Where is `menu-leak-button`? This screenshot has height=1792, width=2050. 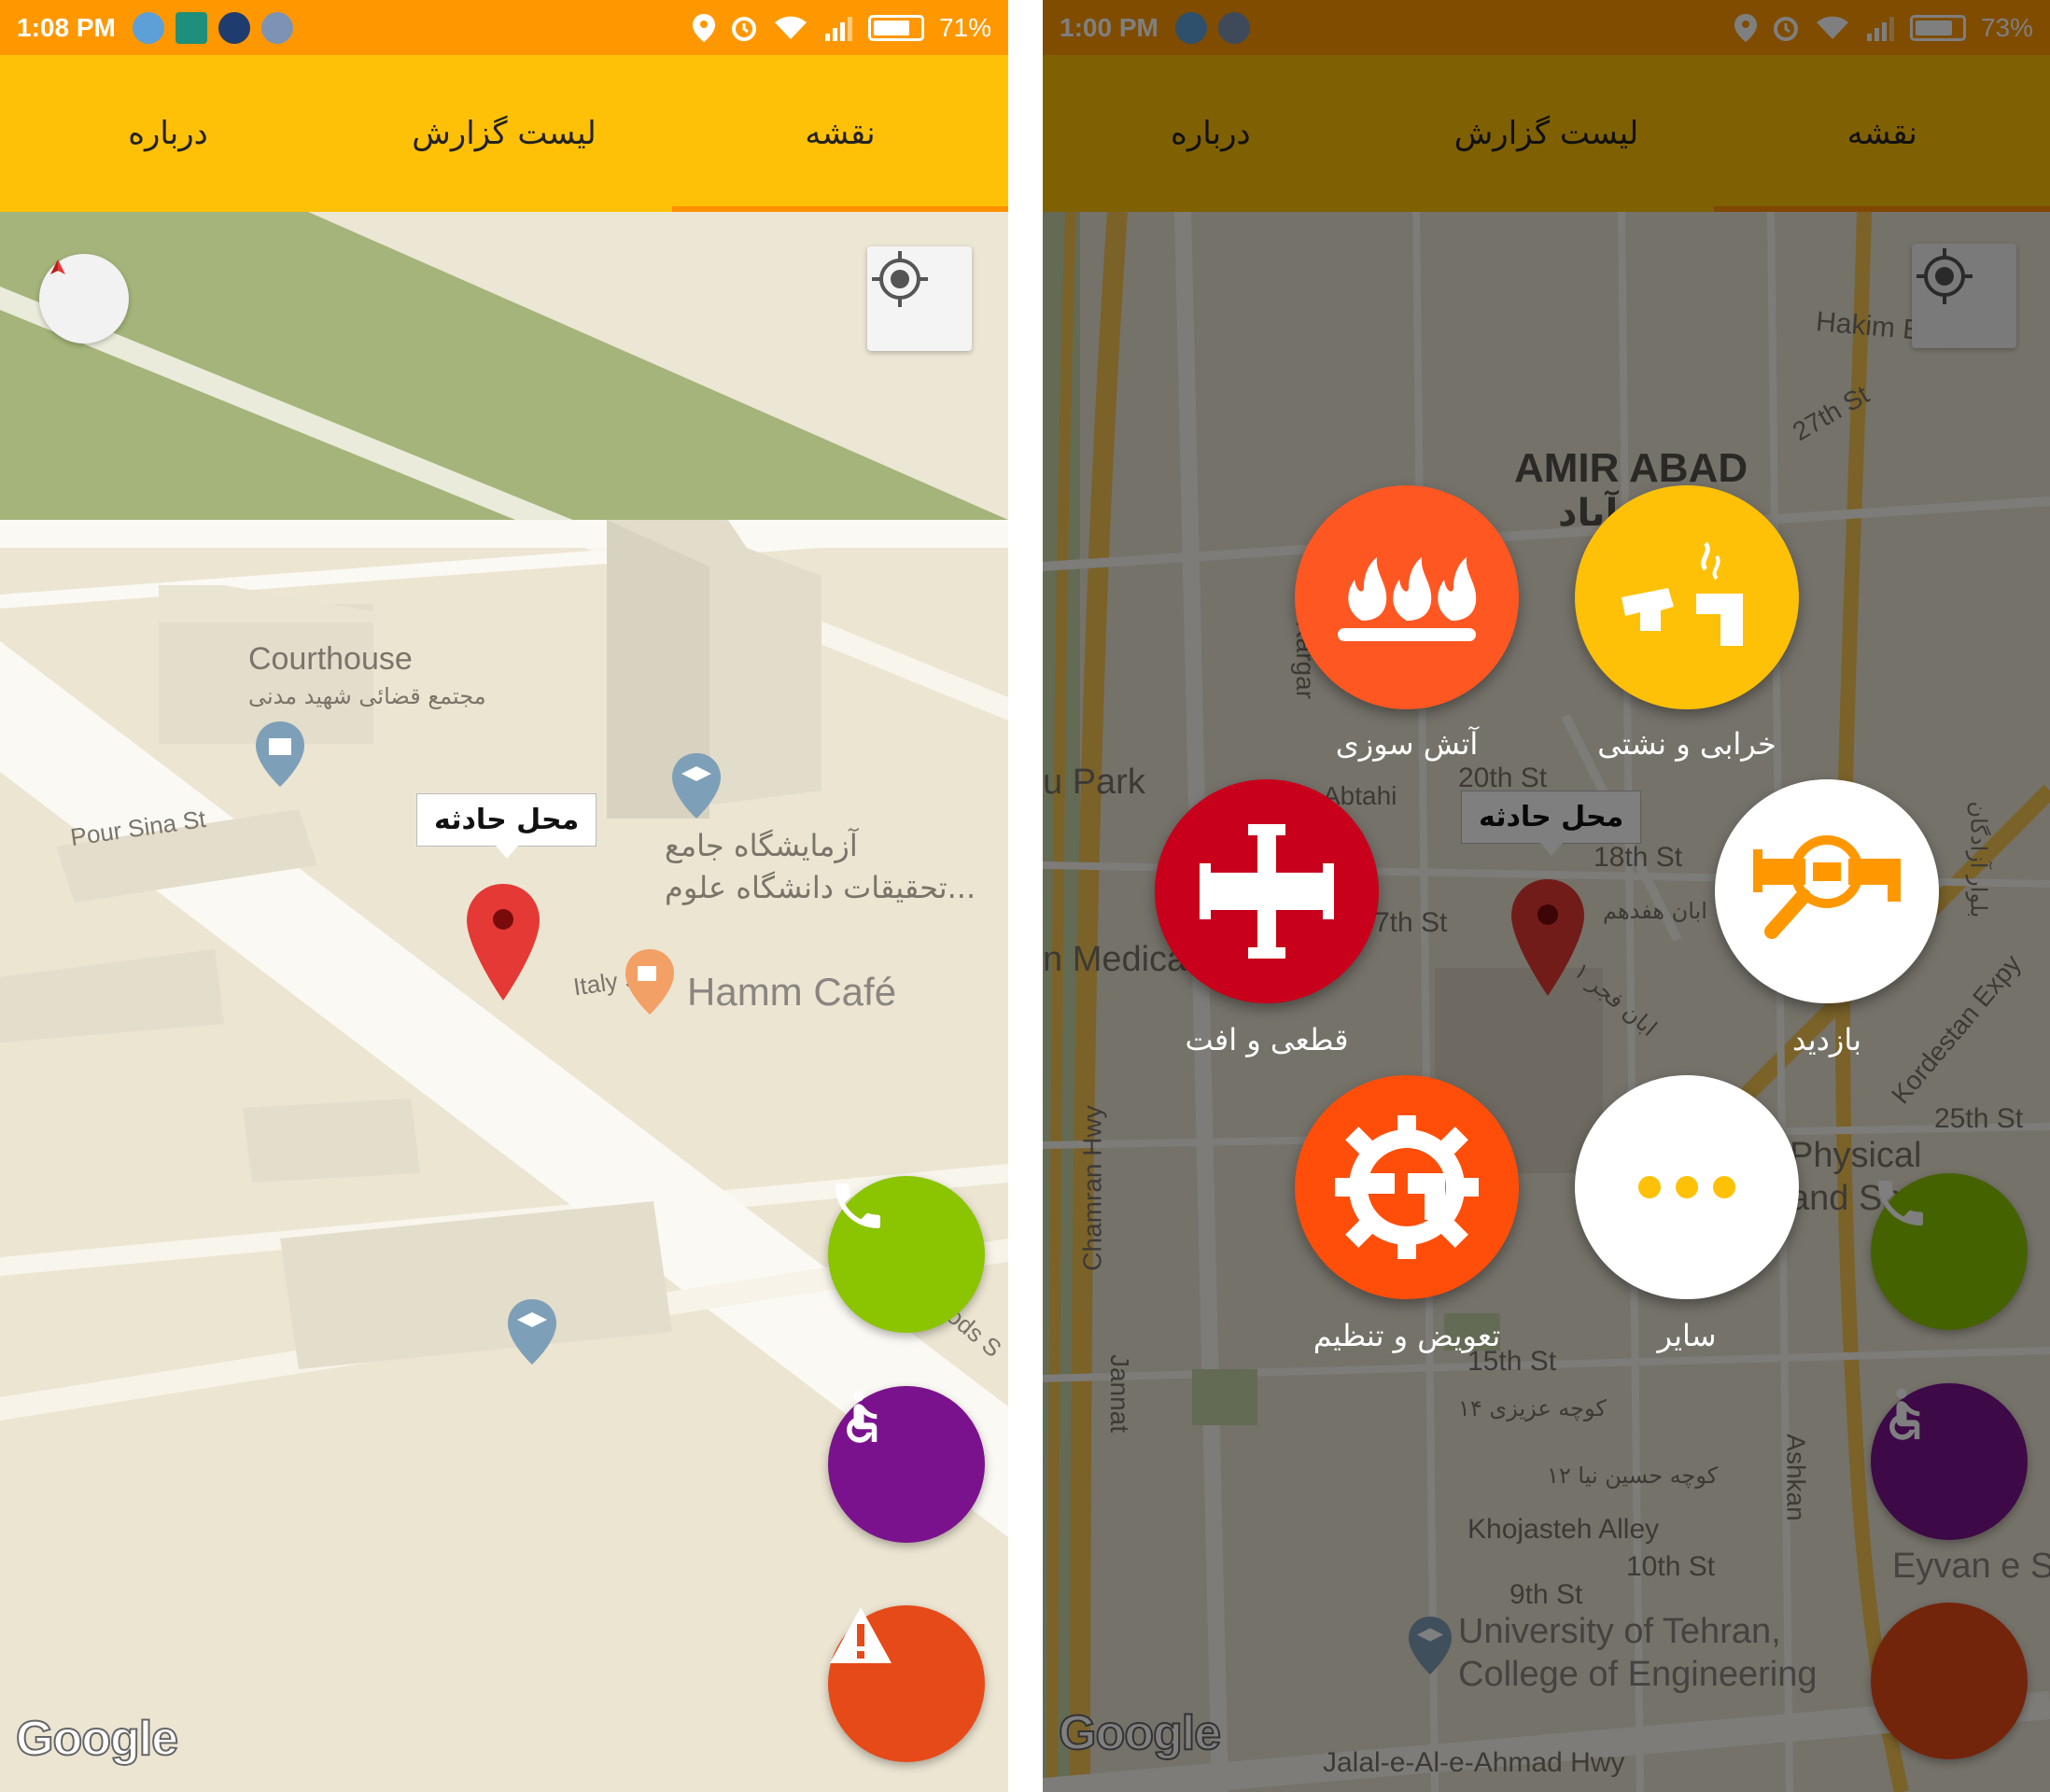 menu-leak-button is located at coordinates (1687, 597).